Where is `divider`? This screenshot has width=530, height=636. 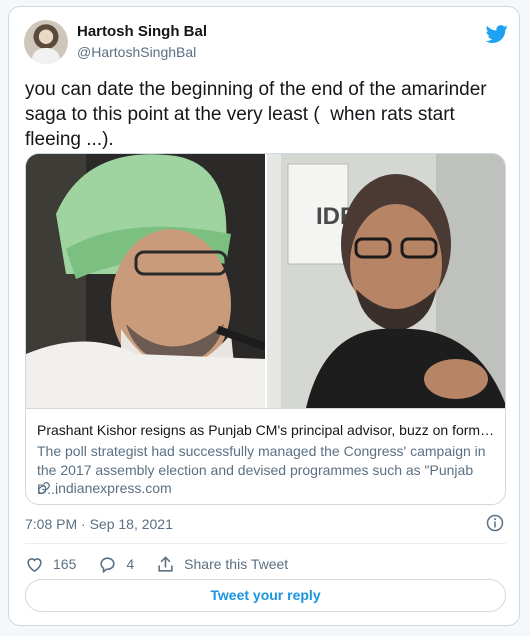 divider is located at coordinates (265, 543).